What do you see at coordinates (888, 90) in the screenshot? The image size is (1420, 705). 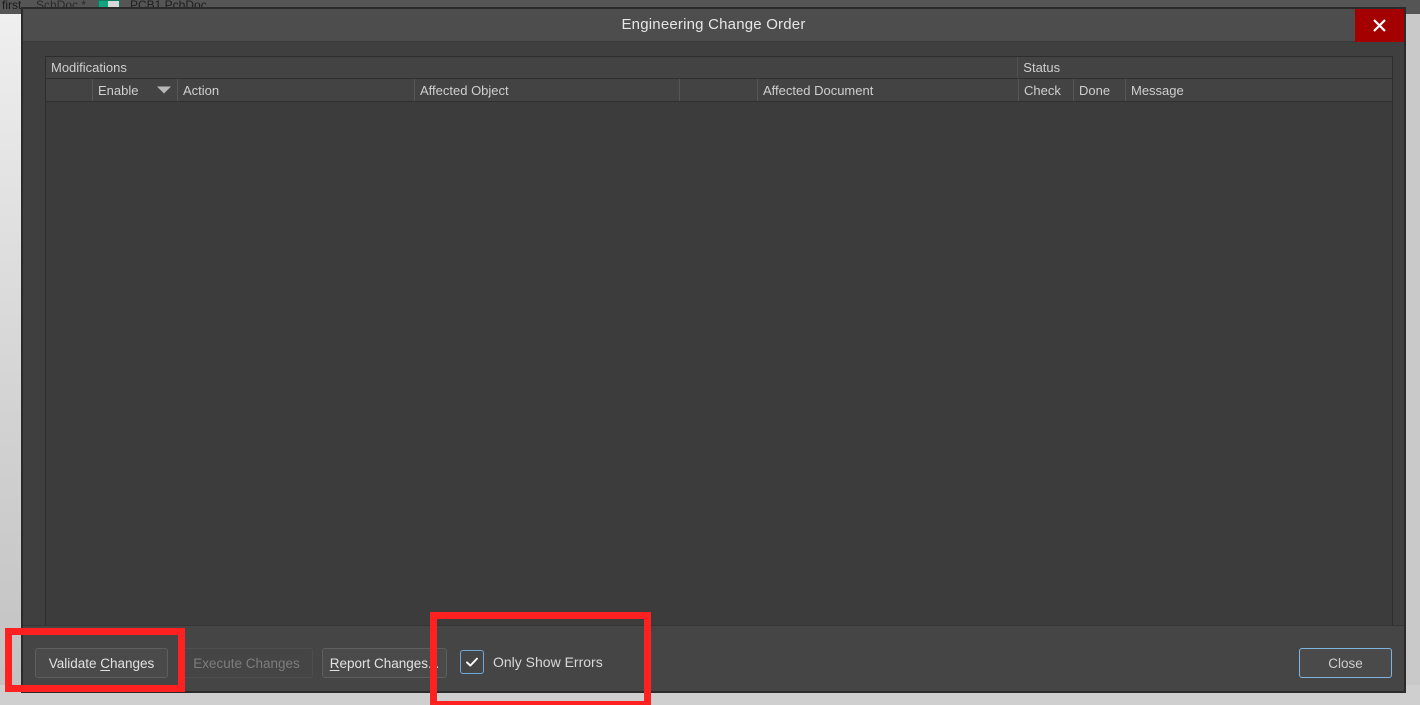 I see `column-affected-document: Affected Document` at bounding box center [888, 90].